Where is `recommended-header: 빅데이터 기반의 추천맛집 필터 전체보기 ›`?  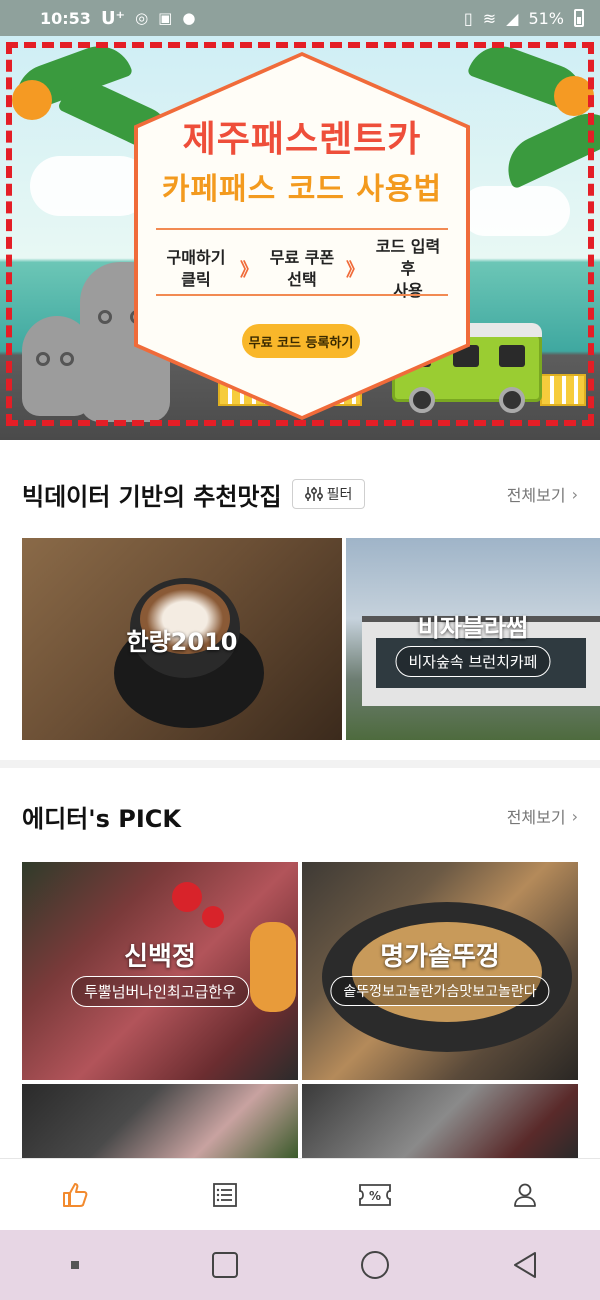
recommended-header: 빅데이터 기반의 추천맛집 필터 전체보기 › is located at coordinates (300, 494).